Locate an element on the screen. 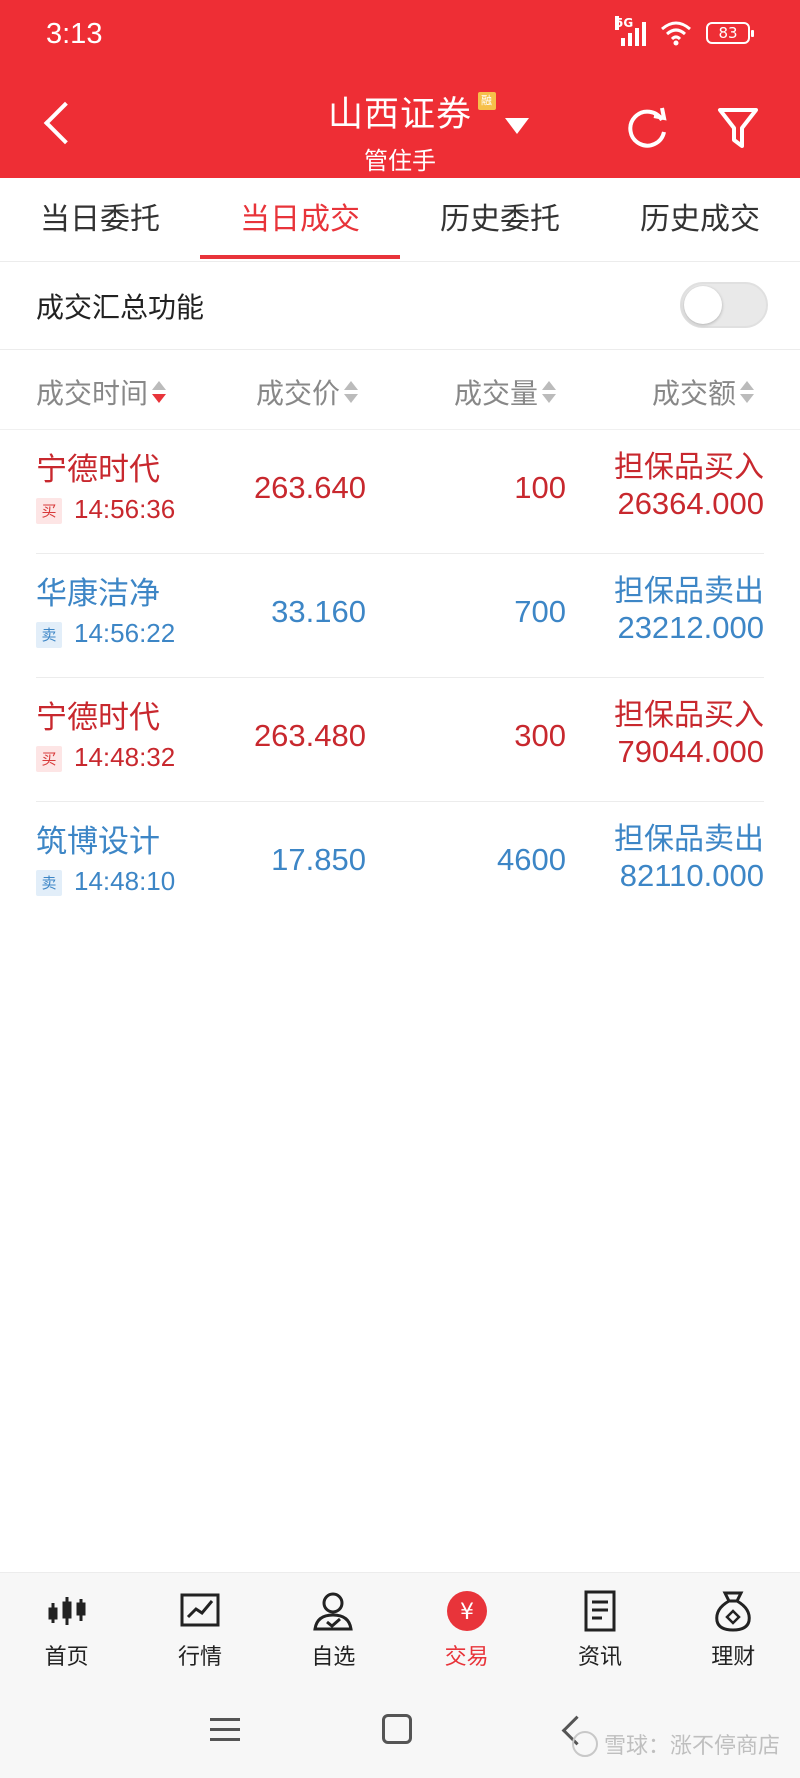 The image size is (800, 1778). column-amount: 成交额 is located at coordinates (703, 392).